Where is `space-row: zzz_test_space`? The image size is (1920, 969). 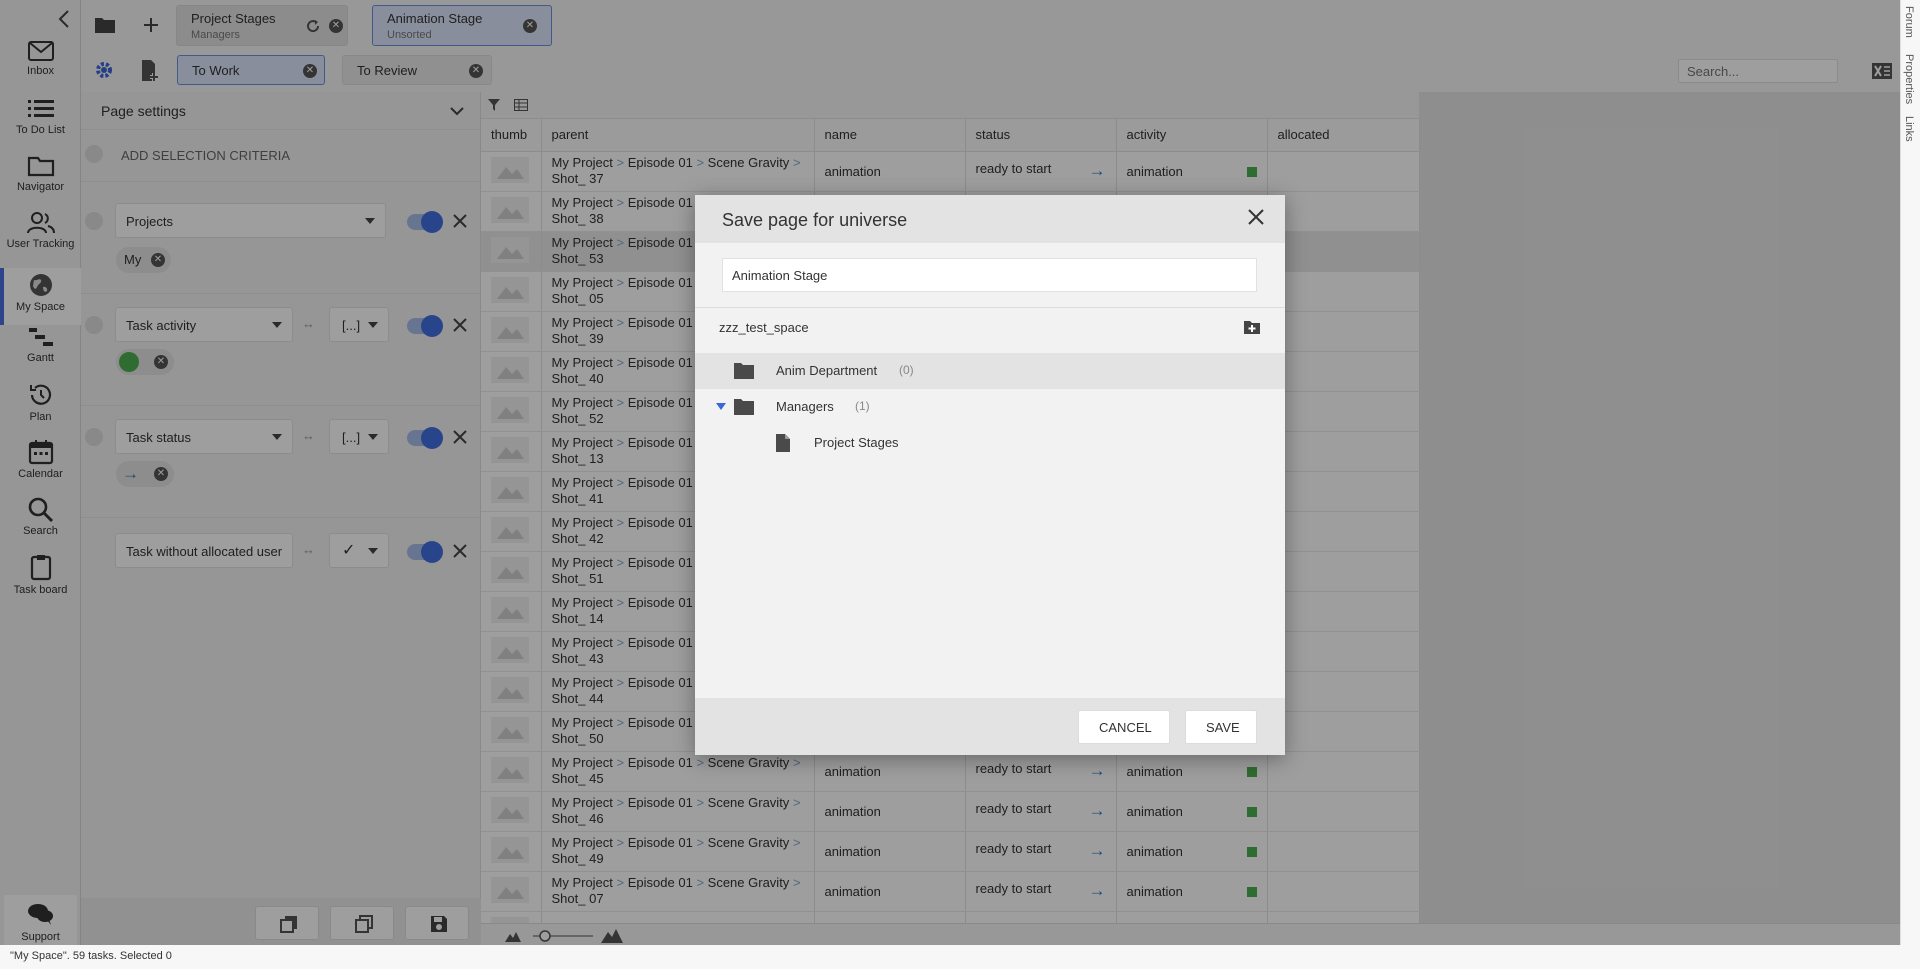 space-row: zzz_test_space is located at coordinates (990, 328).